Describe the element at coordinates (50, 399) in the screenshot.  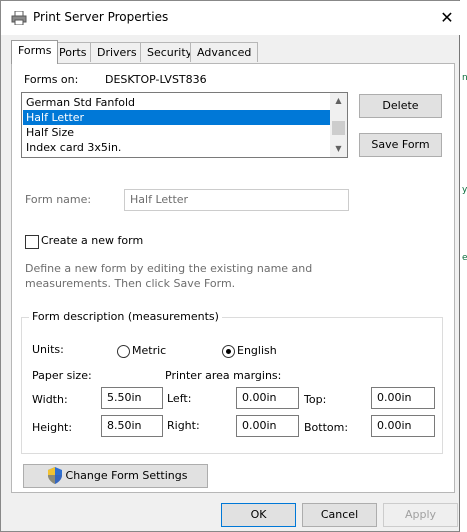
I see `width-label: Width:` at that location.